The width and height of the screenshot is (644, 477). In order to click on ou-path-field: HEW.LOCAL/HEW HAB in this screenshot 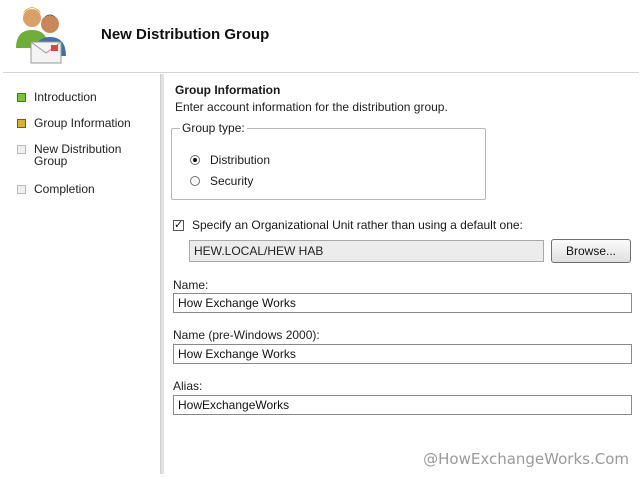, I will do `click(366, 251)`.